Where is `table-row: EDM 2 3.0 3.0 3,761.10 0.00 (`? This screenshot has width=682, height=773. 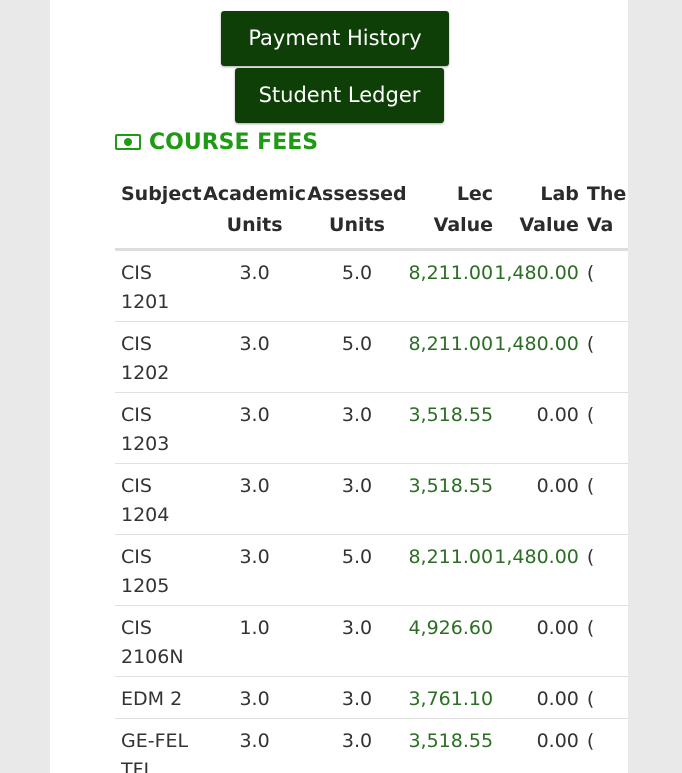 table-row: EDM 2 3.0 3.0 3,761.10 0.00 ( is located at coordinates (371, 697).